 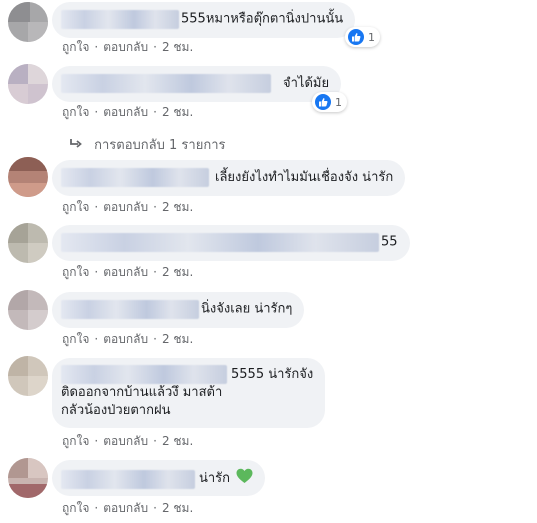 I want to click on comment-bubble: 55, so click(x=231, y=243).